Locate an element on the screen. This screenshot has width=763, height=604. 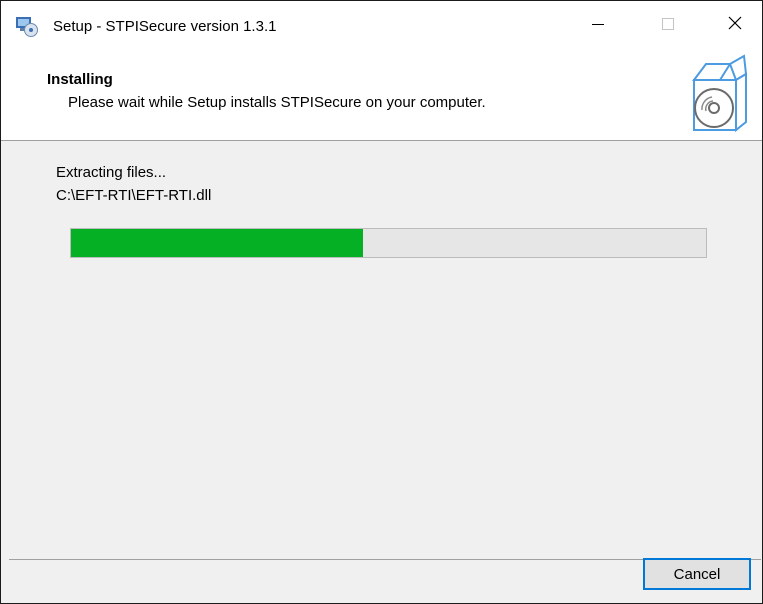
progress-bar-fill is located at coordinates (217, 243).